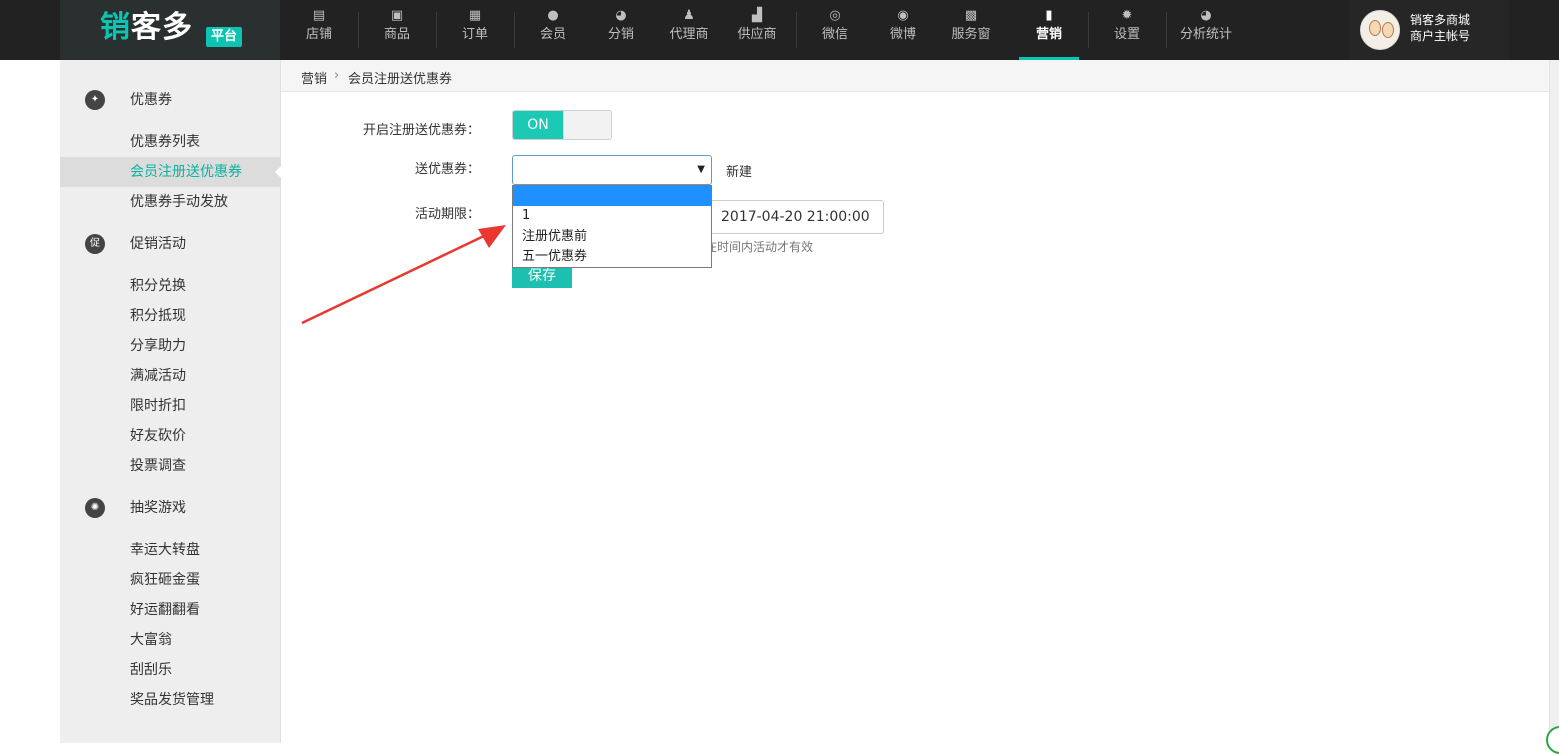 This screenshot has width=1559, height=754. Describe the element at coordinates (971, 30) in the screenshot. I see `nav-item-service-window: ▩ 服务窗` at that location.